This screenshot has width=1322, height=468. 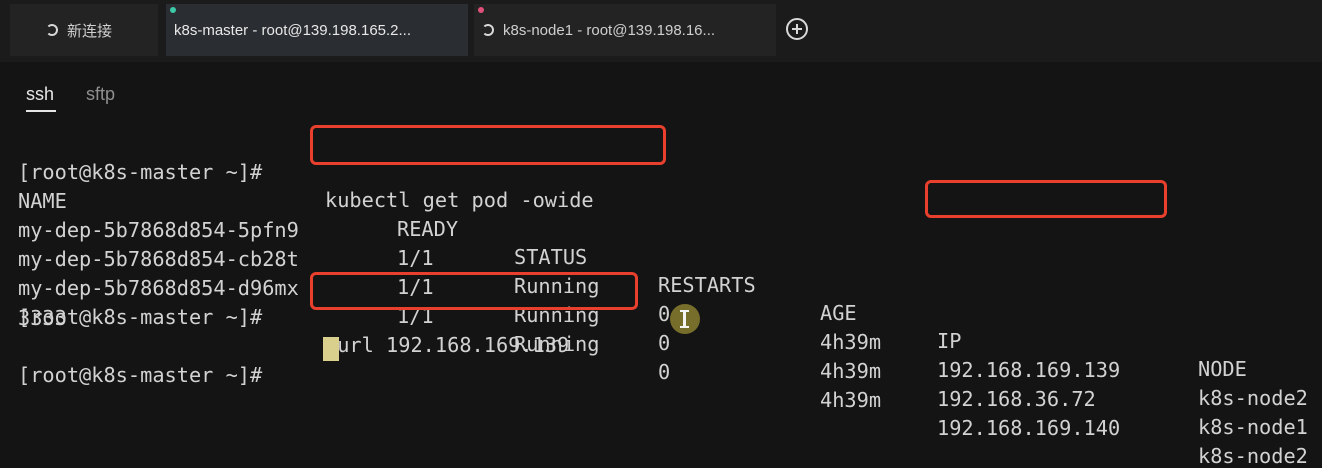 What do you see at coordinates (447, 345) in the screenshot?
I see `command-text: curl 192.168.169.139` at bounding box center [447, 345].